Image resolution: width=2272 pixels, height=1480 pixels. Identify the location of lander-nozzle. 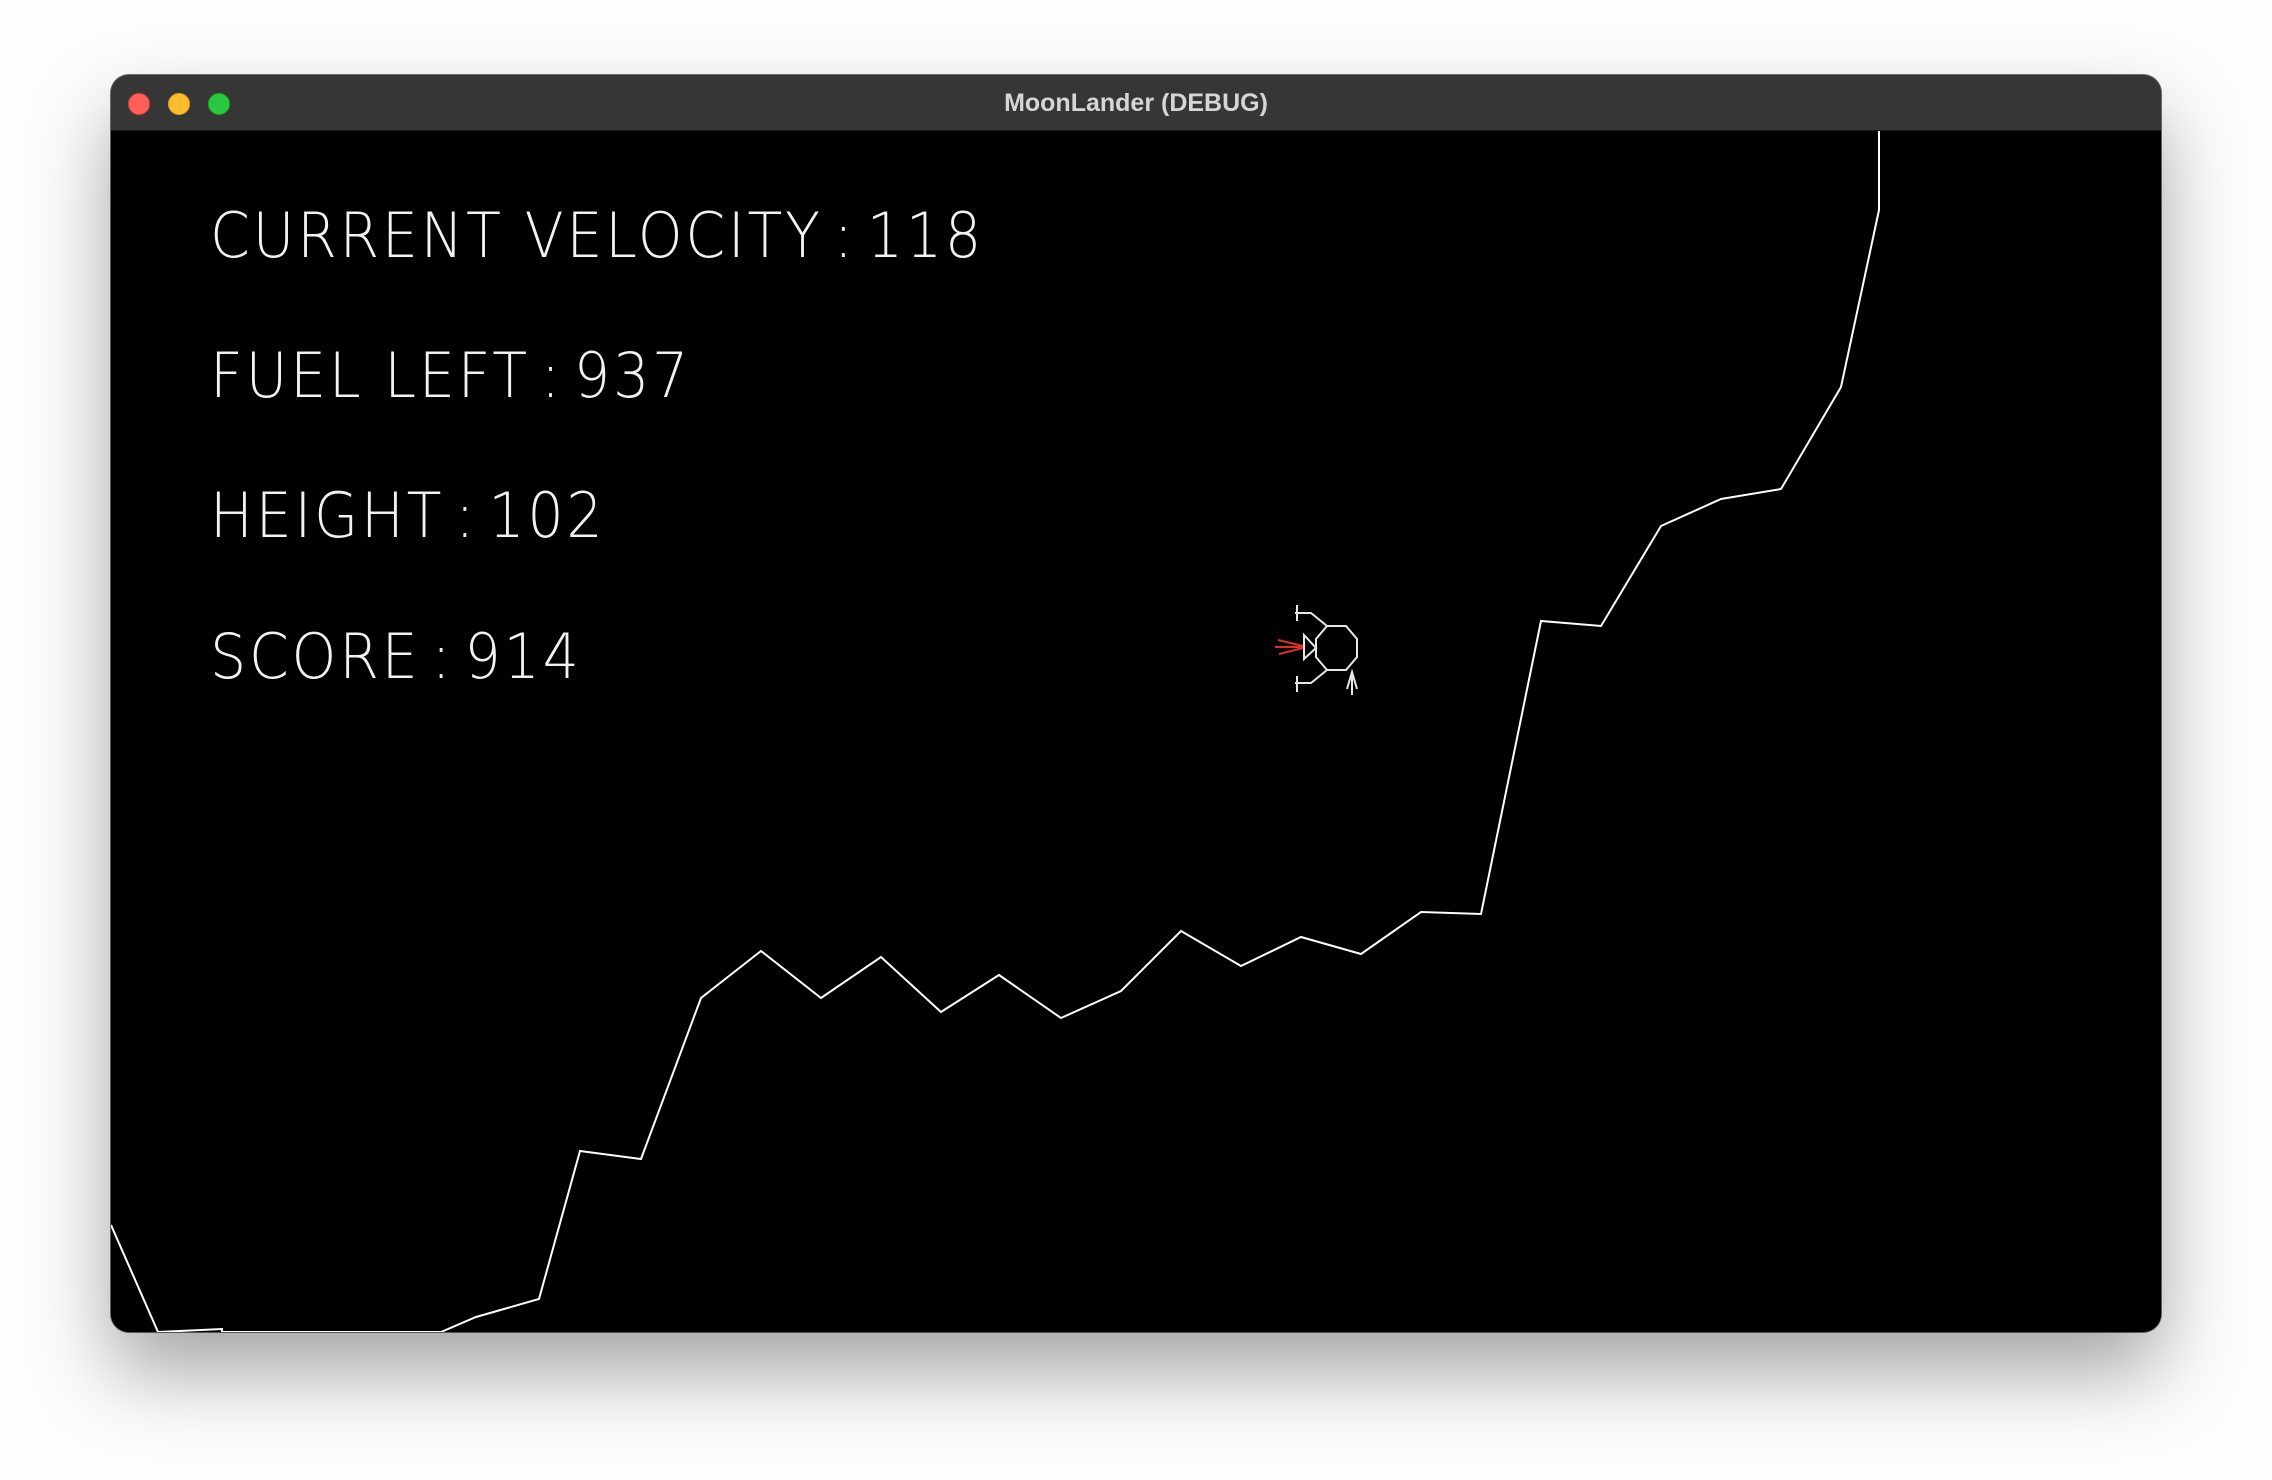
(1310, 647).